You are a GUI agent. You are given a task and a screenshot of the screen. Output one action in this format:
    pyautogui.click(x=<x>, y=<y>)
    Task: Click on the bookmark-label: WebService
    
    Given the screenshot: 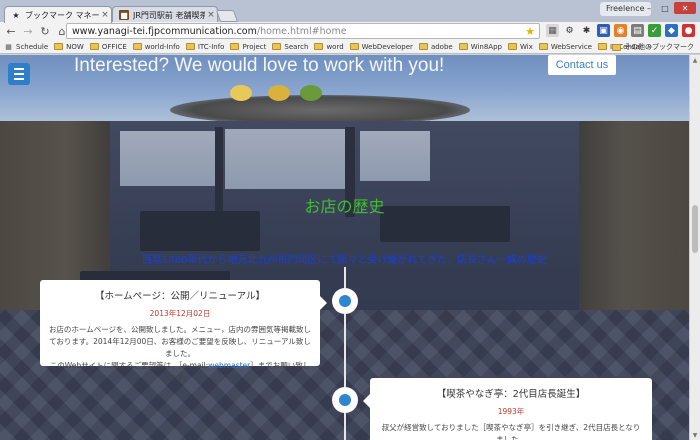 What is the action you would take?
    pyautogui.click(x=571, y=46)
    